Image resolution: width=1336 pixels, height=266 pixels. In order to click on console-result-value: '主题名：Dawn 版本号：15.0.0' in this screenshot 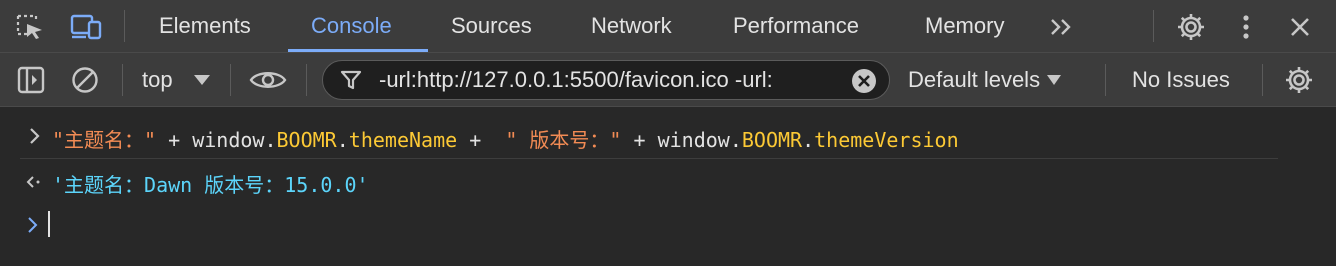, I will do `click(210, 183)`.